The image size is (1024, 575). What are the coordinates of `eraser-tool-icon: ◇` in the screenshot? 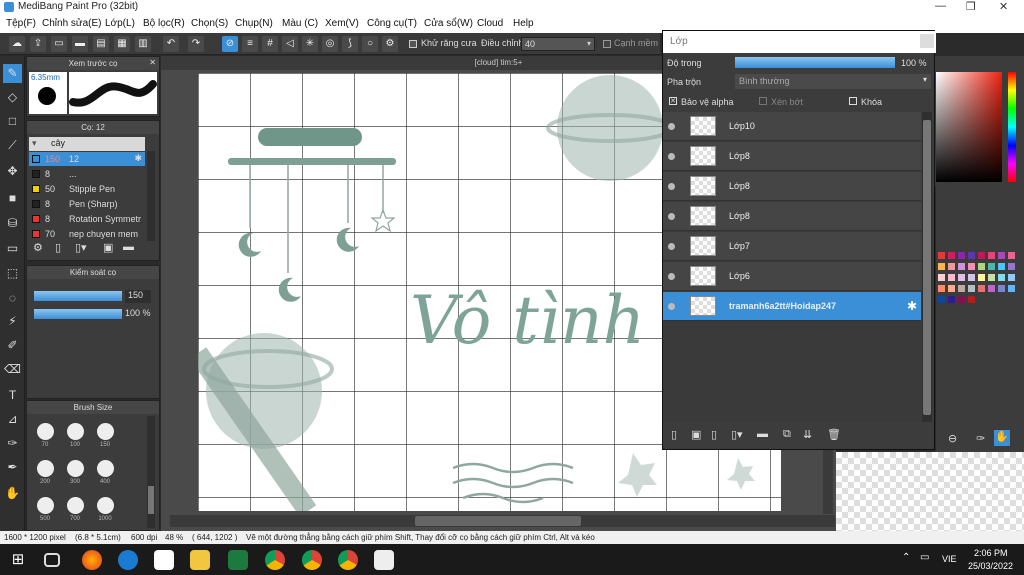 It's located at (12, 97).